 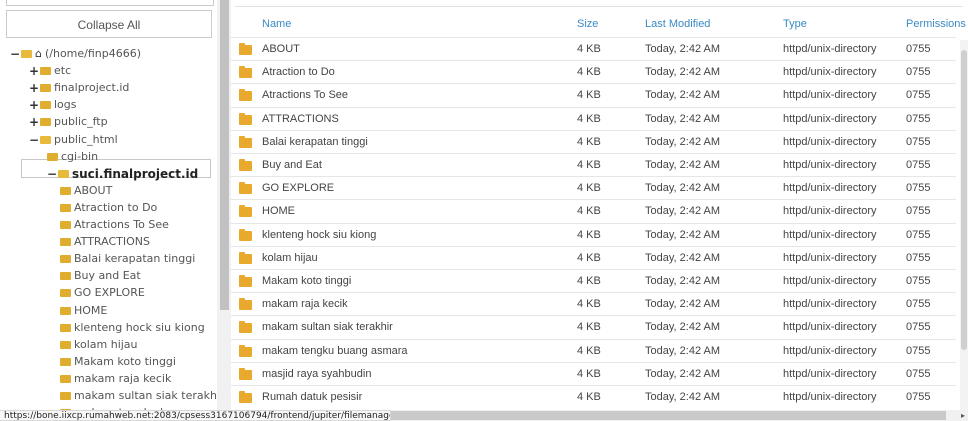 What do you see at coordinates (317, 373) in the screenshot?
I see `cell-name: masjid raya syahbudin` at bounding box center [317, 373].